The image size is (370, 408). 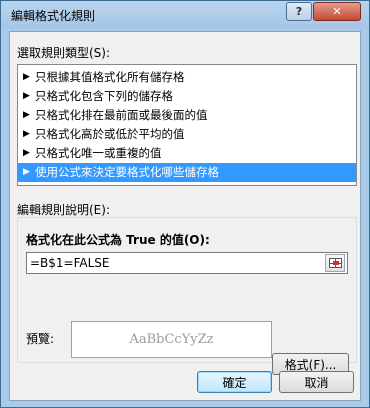 What do you see at coordinates (187, 134) in the screenshot?
I see `rule-type-item: ▶ 只格式化高於或低於平均的值` at bounding box center [187, 134].